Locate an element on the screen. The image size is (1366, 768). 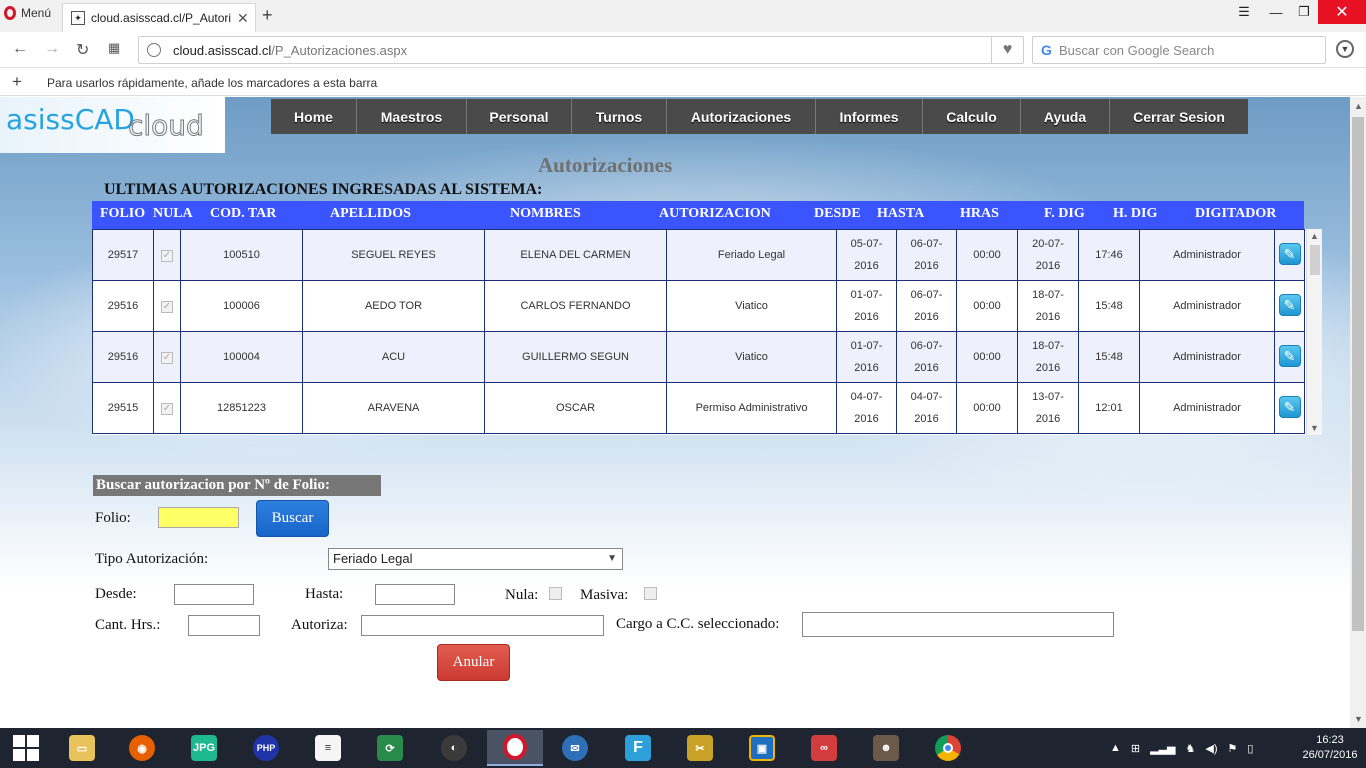
folio-input is located at coordinates (198, 517).